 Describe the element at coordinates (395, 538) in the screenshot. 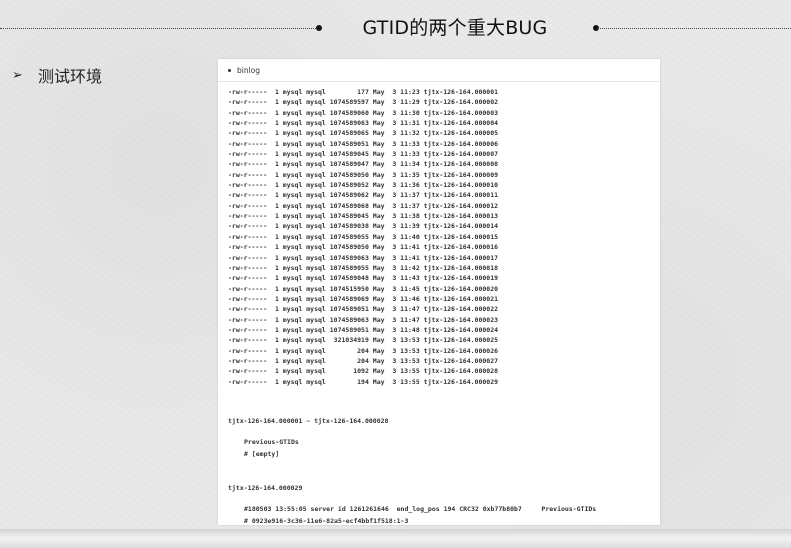

I see `bottom-band` at that location.